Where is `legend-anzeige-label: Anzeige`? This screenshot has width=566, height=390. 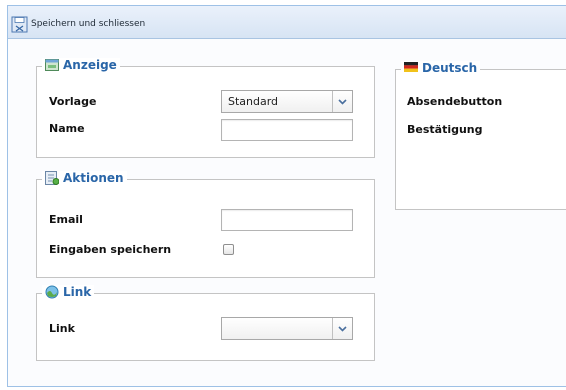
legend-anzeige-label: Anzeige is located at coordinates (90, 65).